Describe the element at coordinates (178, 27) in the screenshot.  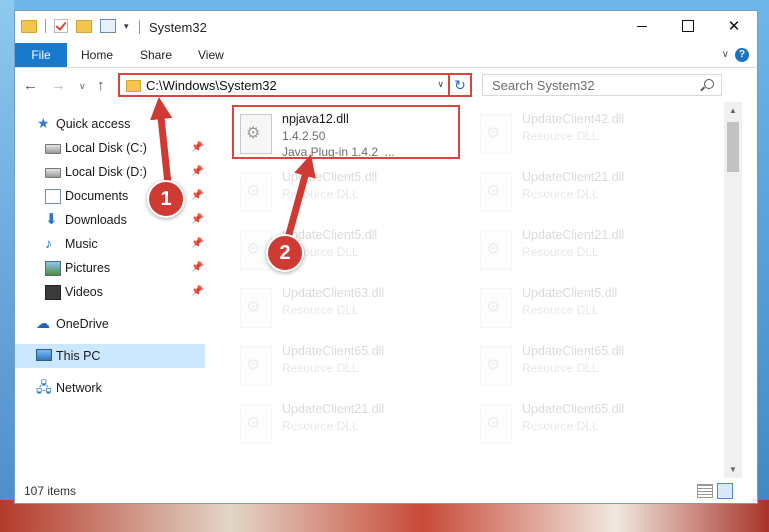
I see `window-title: System32` at that location.